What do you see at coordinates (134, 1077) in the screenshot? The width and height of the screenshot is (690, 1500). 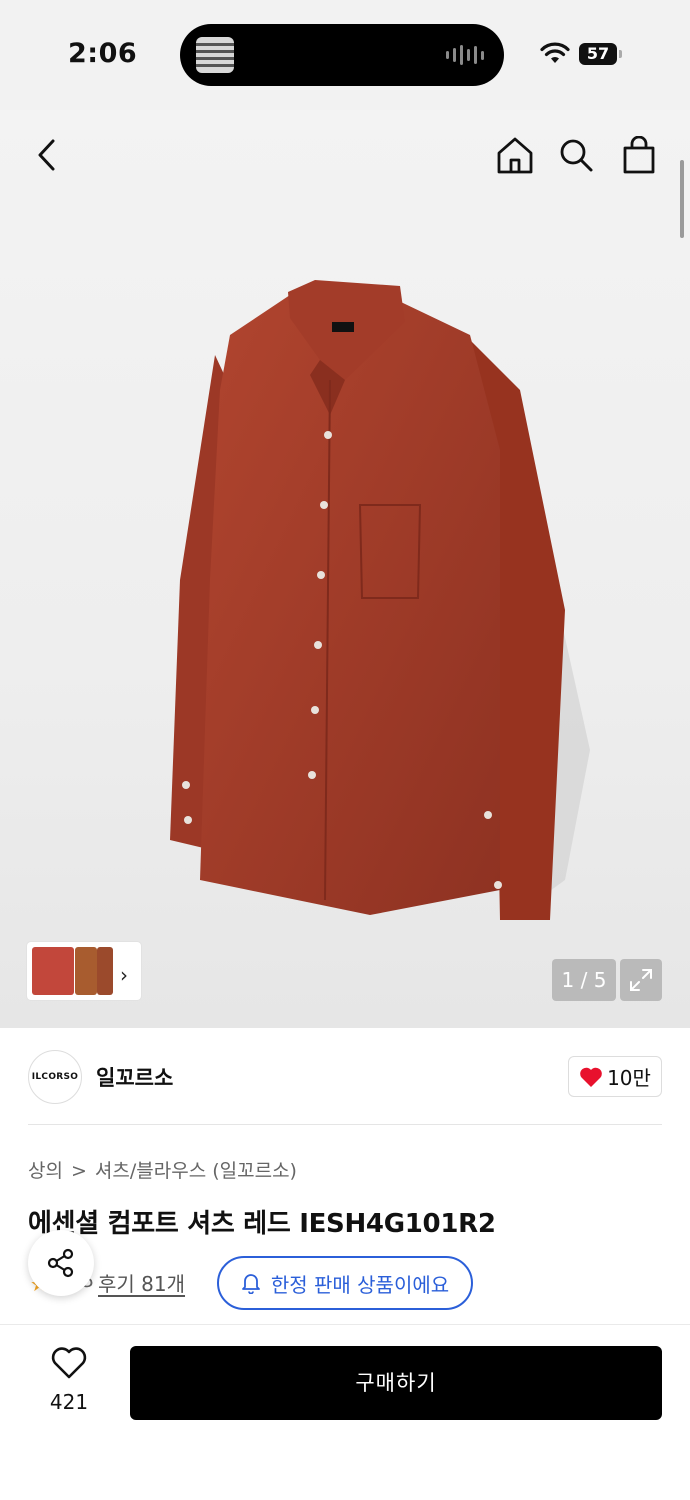 I see `brand-name: 일꼬르소` at bounding box center [134, 1077].